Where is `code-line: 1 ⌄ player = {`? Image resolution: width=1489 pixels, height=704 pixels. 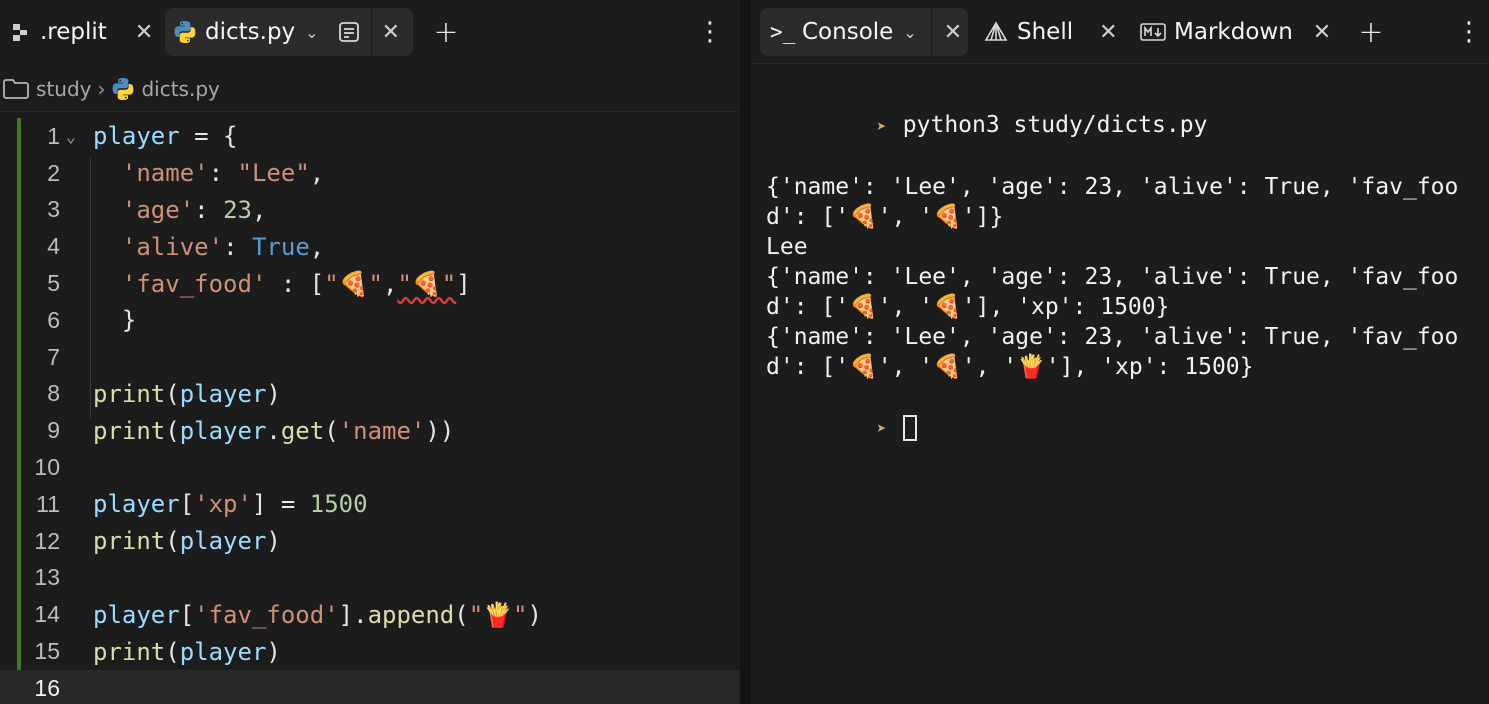 code-line: 1 ⌄ player = { is located at coordinates (370, 136).